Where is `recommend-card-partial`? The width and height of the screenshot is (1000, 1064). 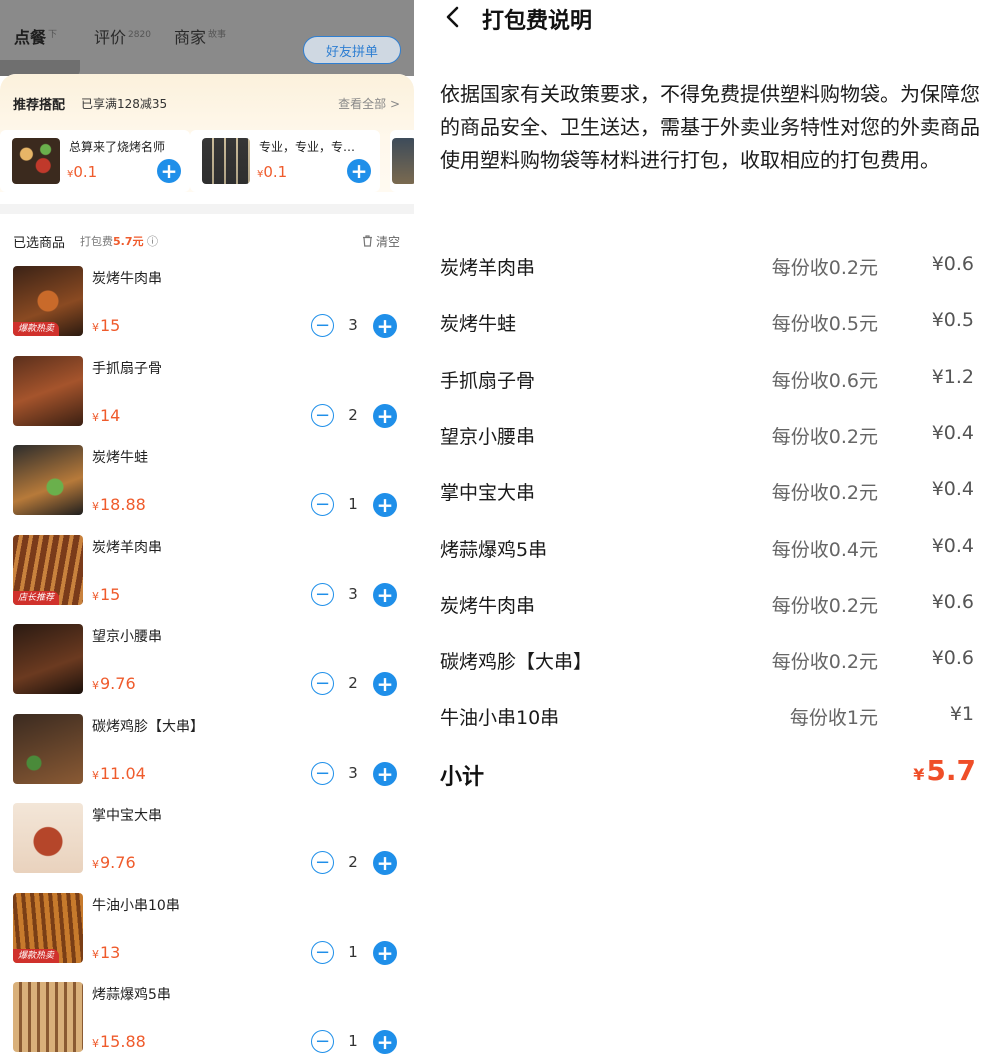 recommend-card-partial is located at coordinates (402, 161).